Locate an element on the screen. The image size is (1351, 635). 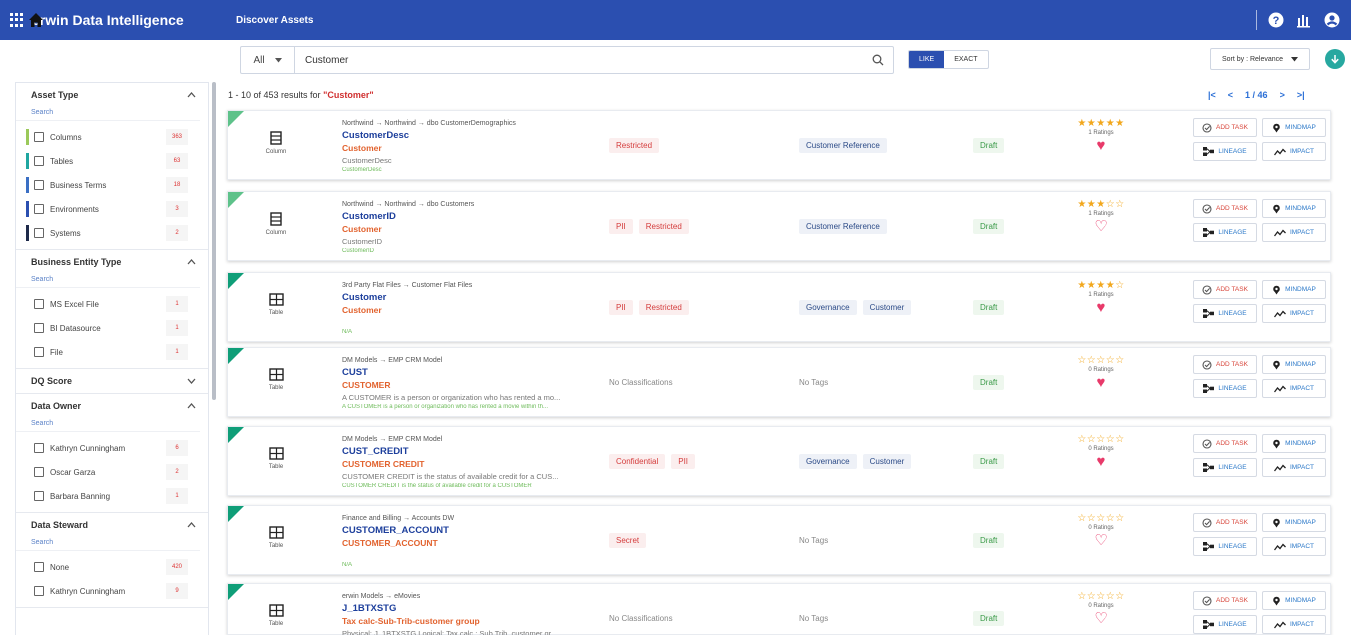
download-icon is located at coordinates (1335, 59).